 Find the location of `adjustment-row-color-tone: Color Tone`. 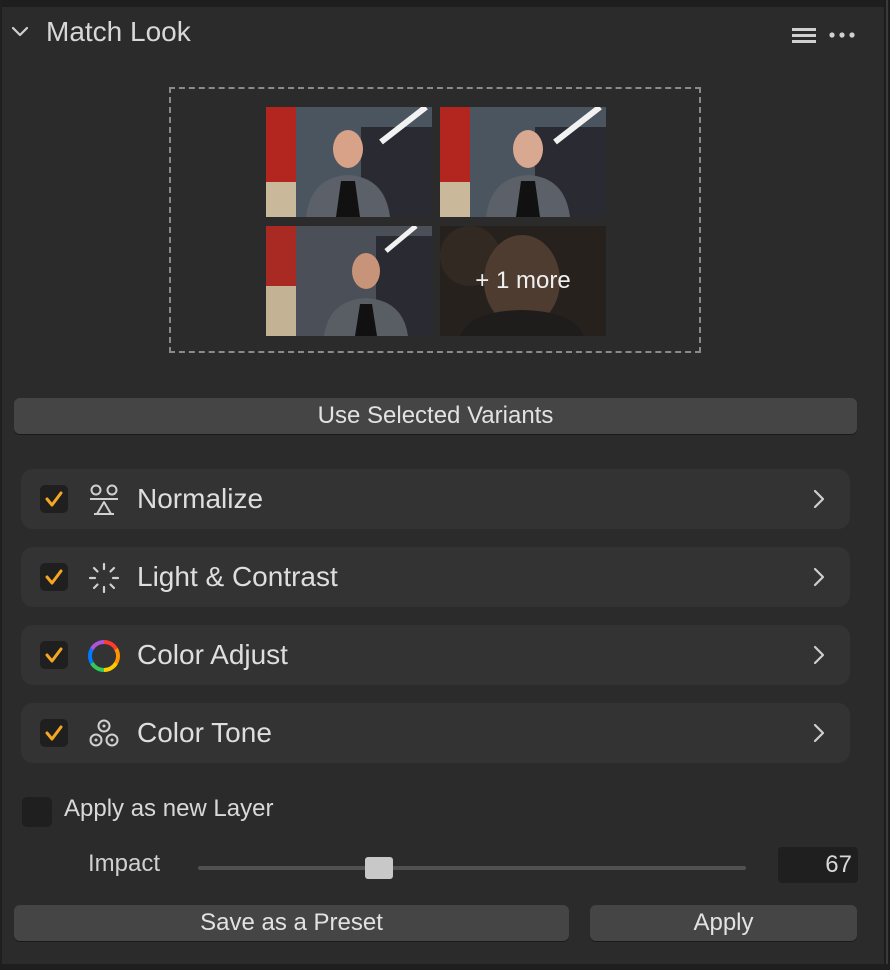

adjustment-row-color-tone: Color Tone is located at coordinates (435, 733).